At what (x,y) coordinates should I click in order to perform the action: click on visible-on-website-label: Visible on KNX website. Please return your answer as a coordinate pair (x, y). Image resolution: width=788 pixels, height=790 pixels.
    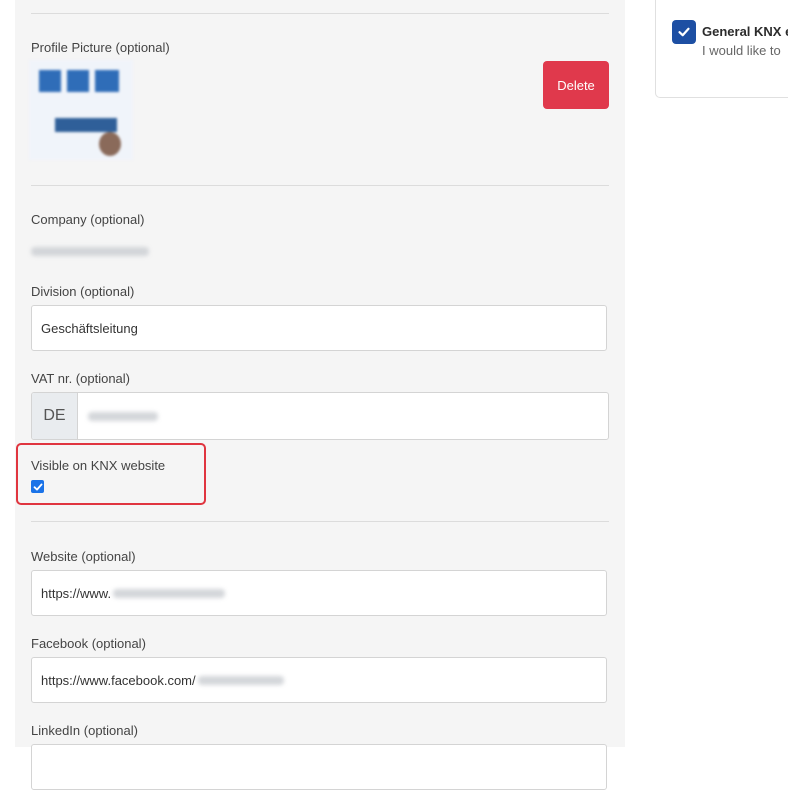
    Looking at the image, I should click on (98, 465).